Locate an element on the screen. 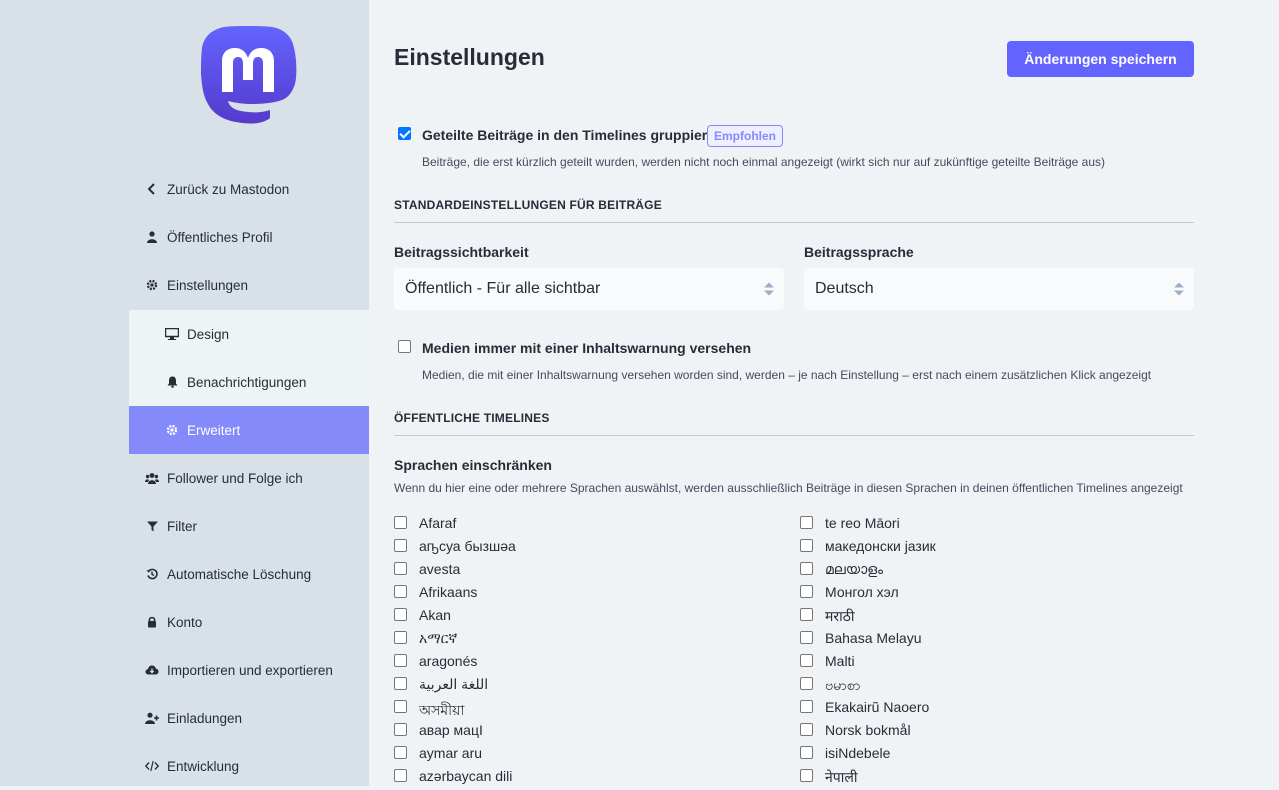 The image size is (1279, 790). page-title: Einstellungen is located at coordinates (469, 57).